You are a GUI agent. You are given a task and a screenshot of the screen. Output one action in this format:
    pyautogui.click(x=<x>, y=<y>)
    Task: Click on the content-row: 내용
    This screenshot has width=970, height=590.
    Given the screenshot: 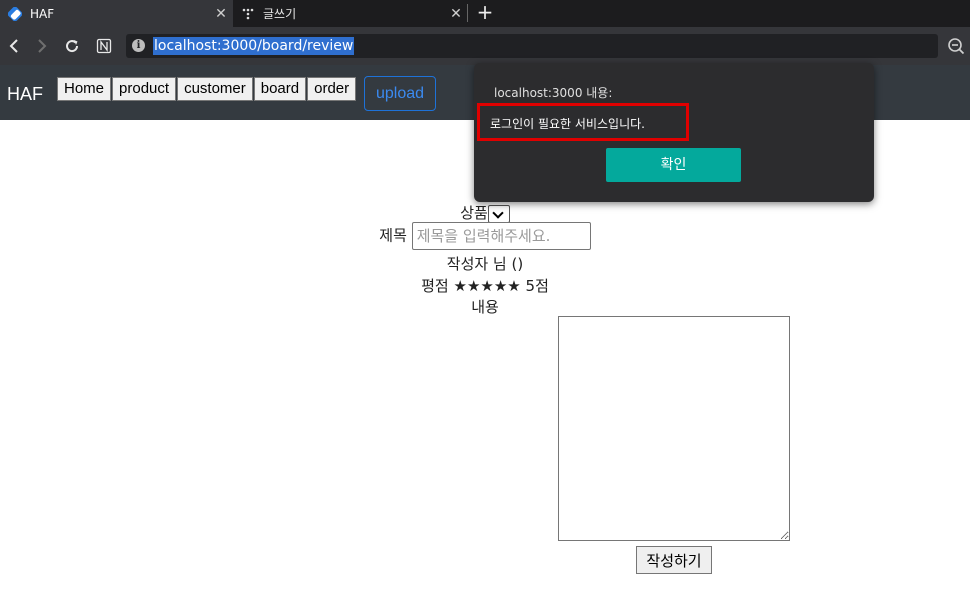 What is the action you would take?
    pyautogui.click(x=485, y=306)
    